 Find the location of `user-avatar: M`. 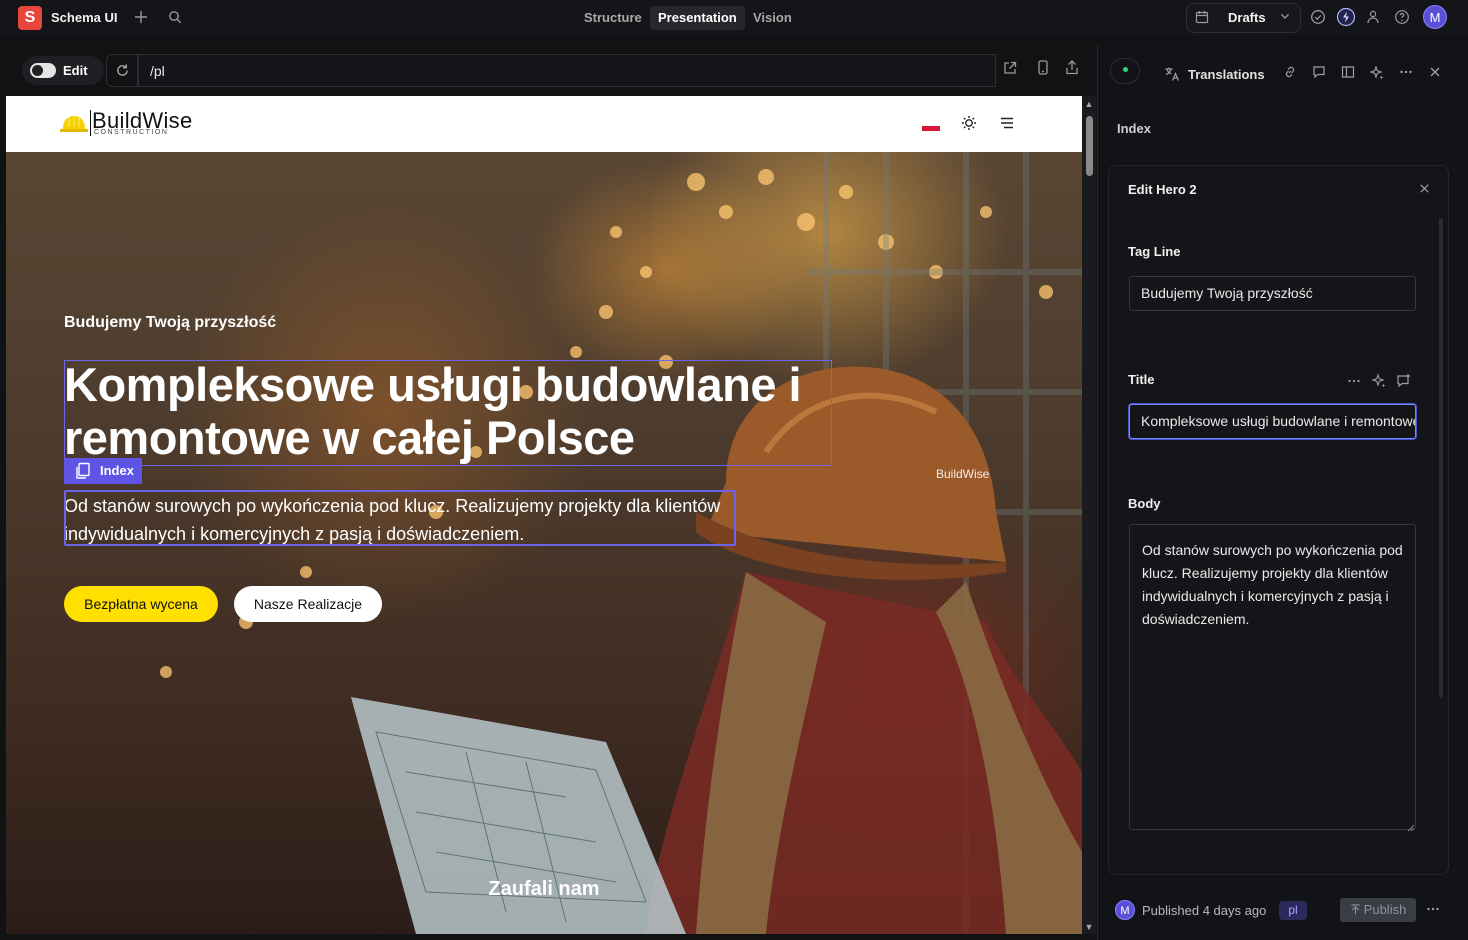

user-avatar: M is located at coordinates (1435, 17).